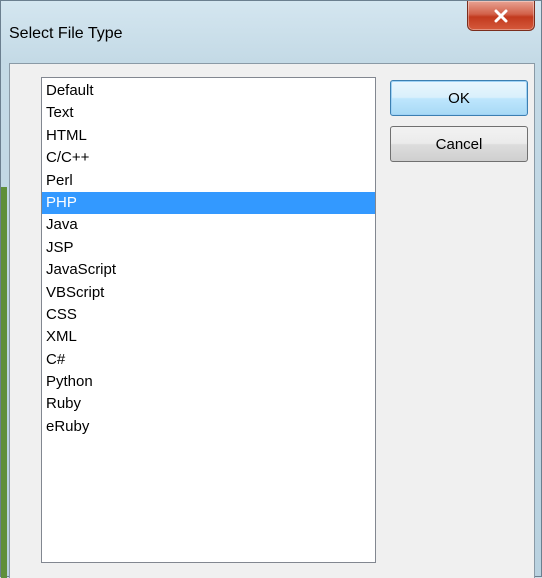 The width and height of the screenshot is (542, 578). I want to click on list-item-text: Text, so click(208, 113).